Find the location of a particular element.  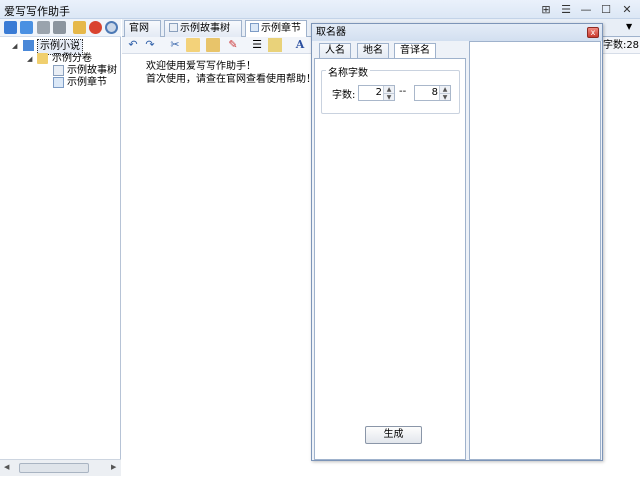

undo-icon: ↶ is located at coordinates (133, 45).